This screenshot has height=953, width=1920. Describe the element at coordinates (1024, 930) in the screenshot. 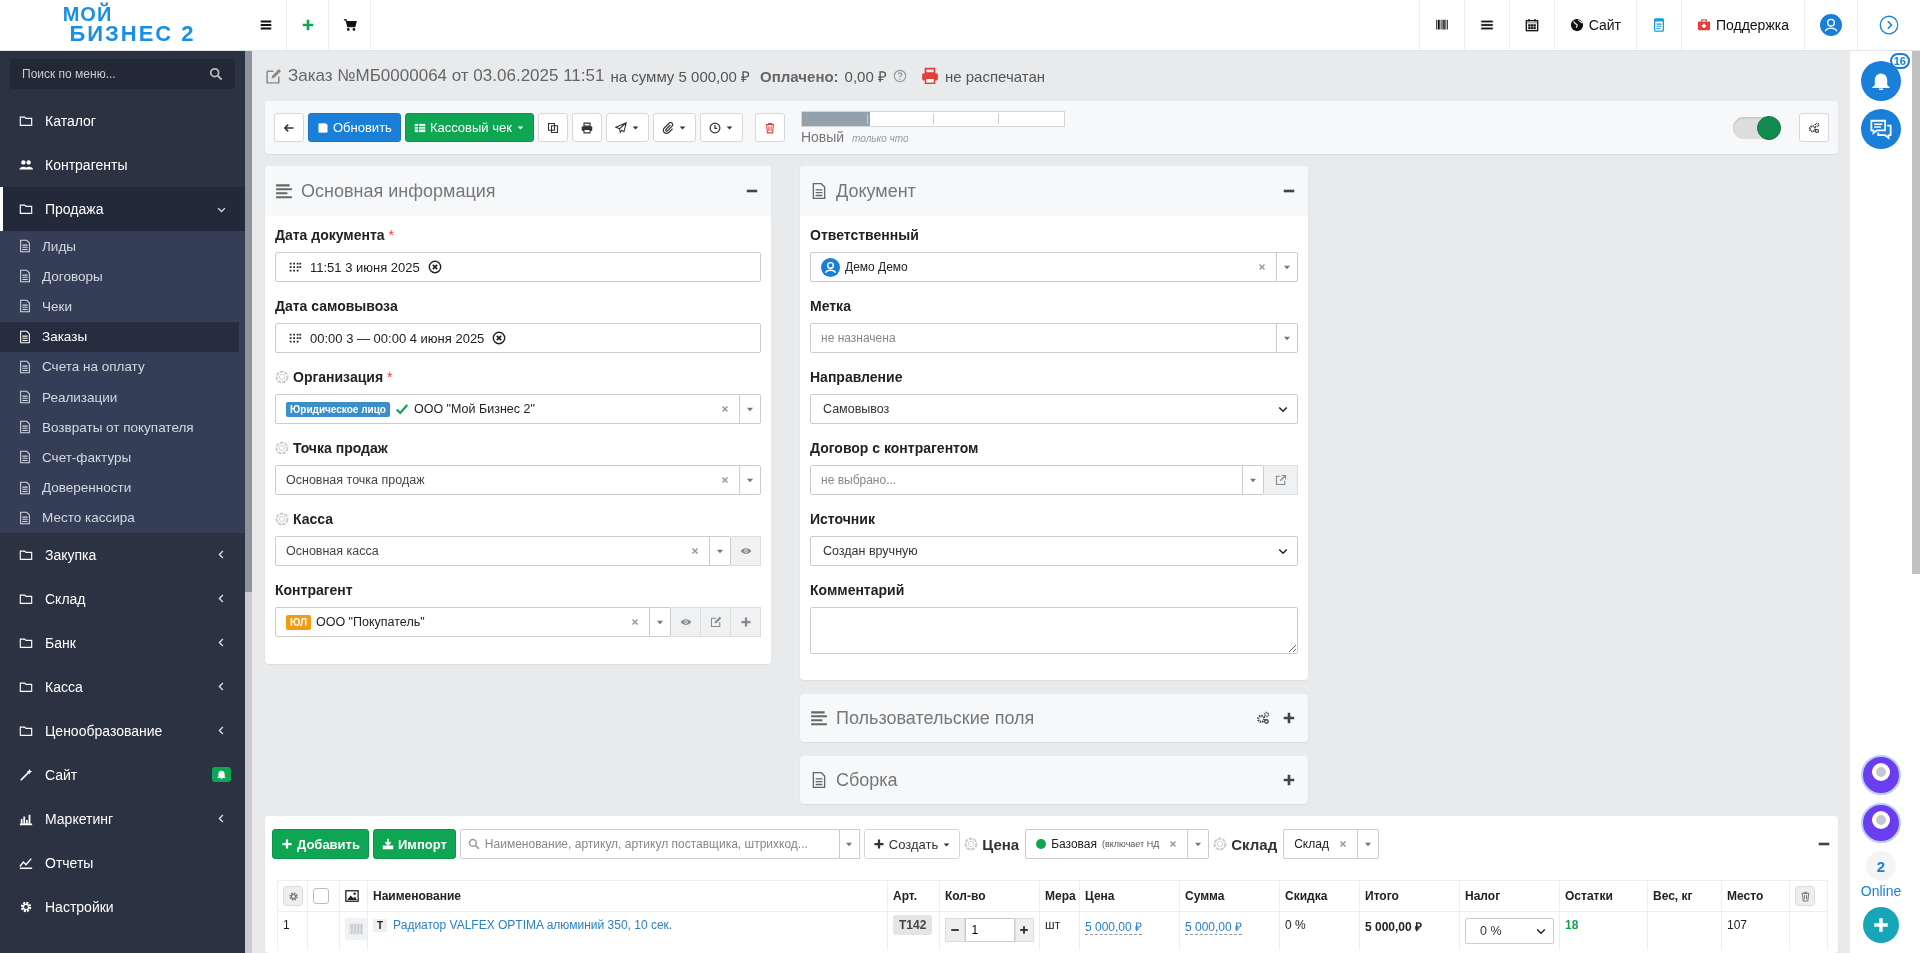

I see `increase-button` at that location.